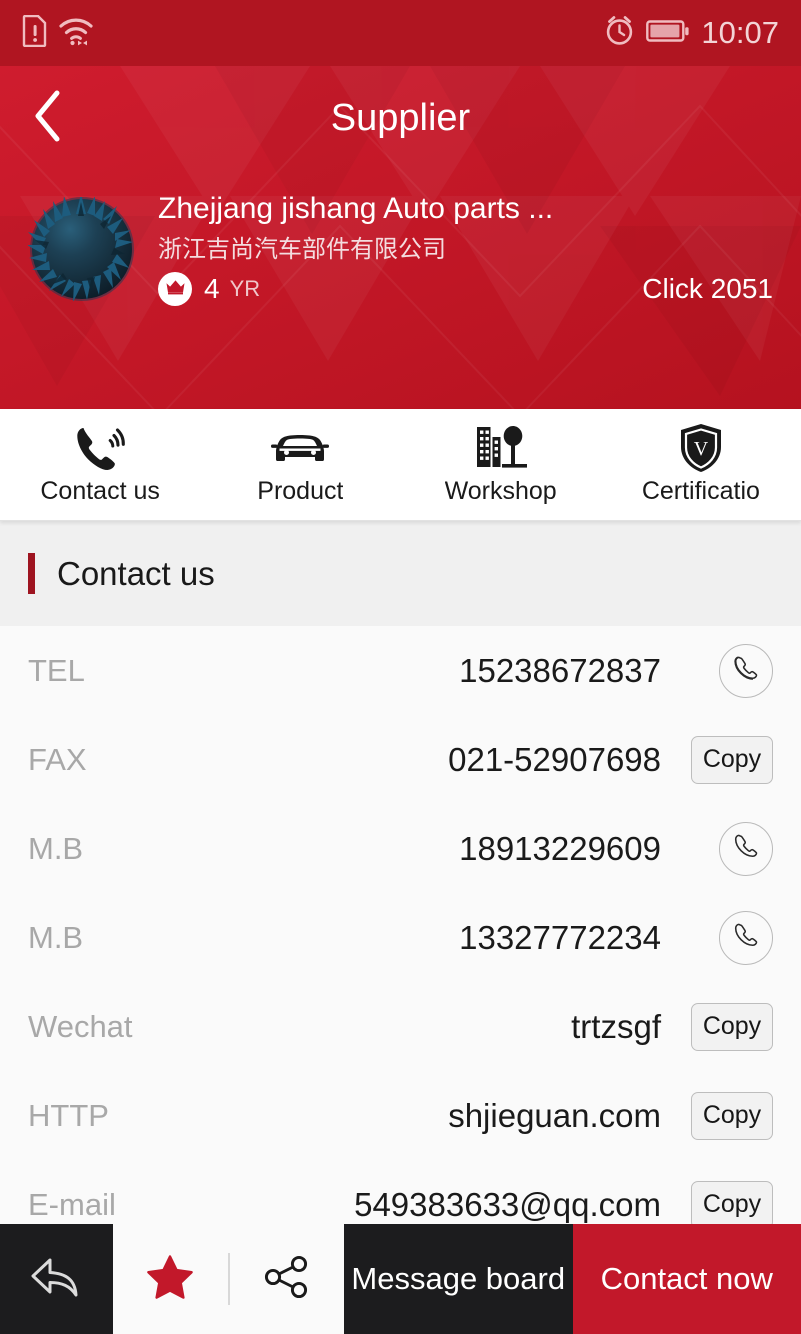 The image size is (801, 1334). Describe the element at coordinates (619, 33) in the screenshot. I see `alarm-clock-icon` at that location.